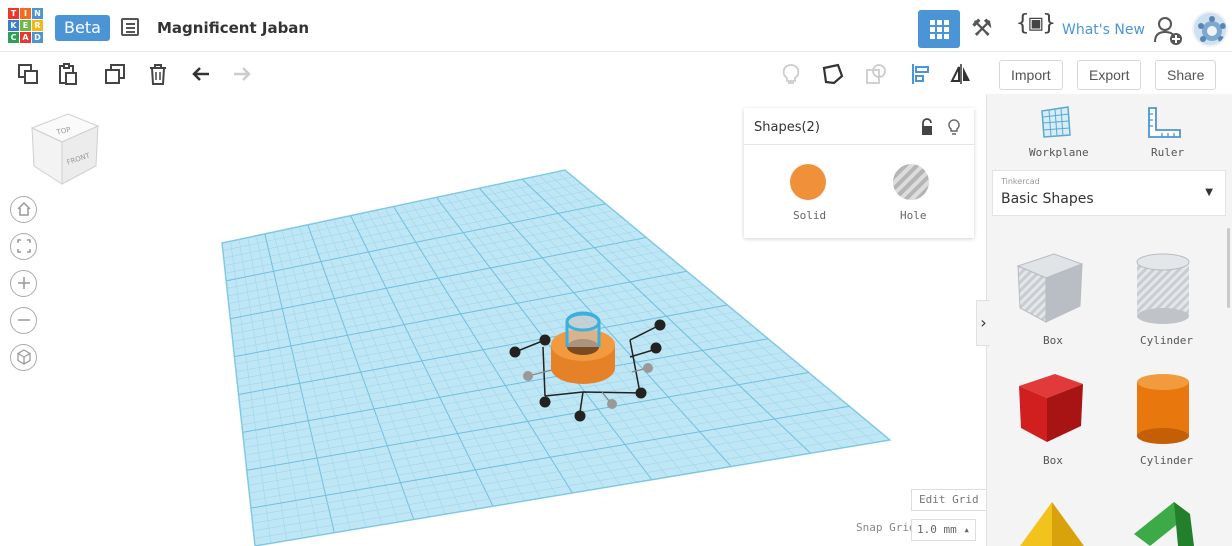 The width and height of the screenshot is (1232, 546). I want to click on beta-badge: Beta, so click(82, 28).